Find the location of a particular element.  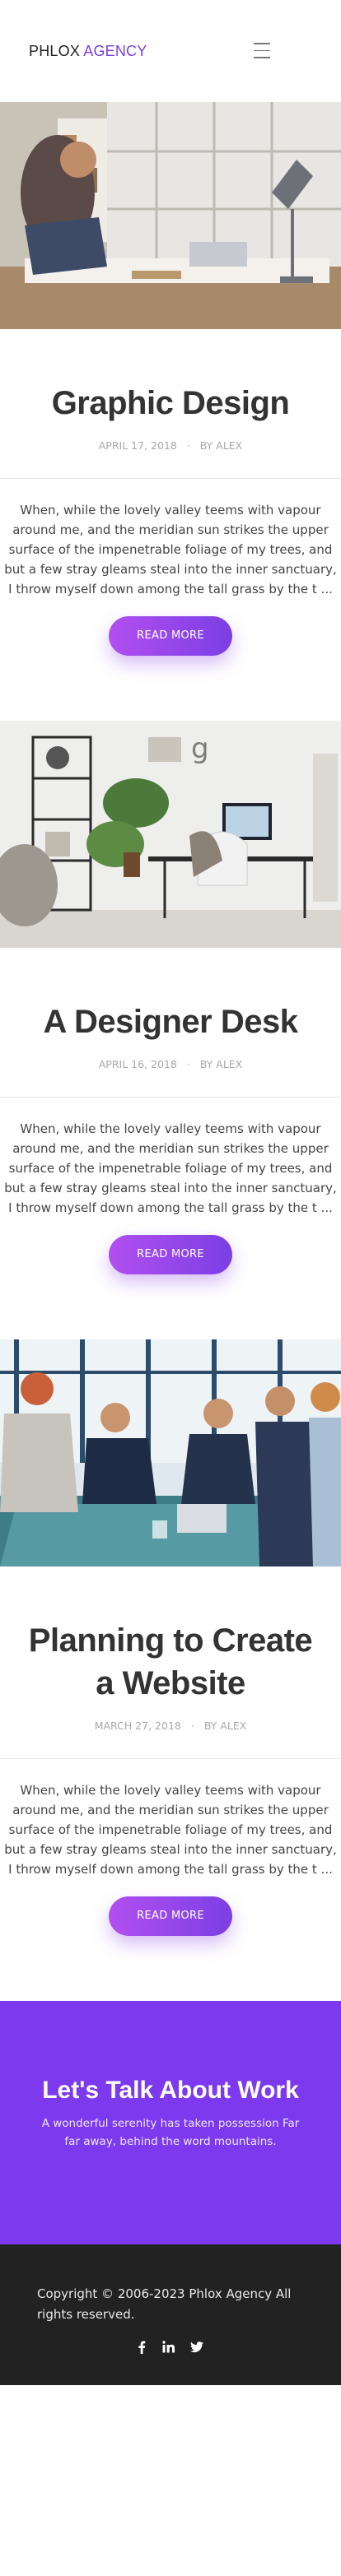

post-date: MARCH 27, 2018 is located at coordinates (138, 1726).